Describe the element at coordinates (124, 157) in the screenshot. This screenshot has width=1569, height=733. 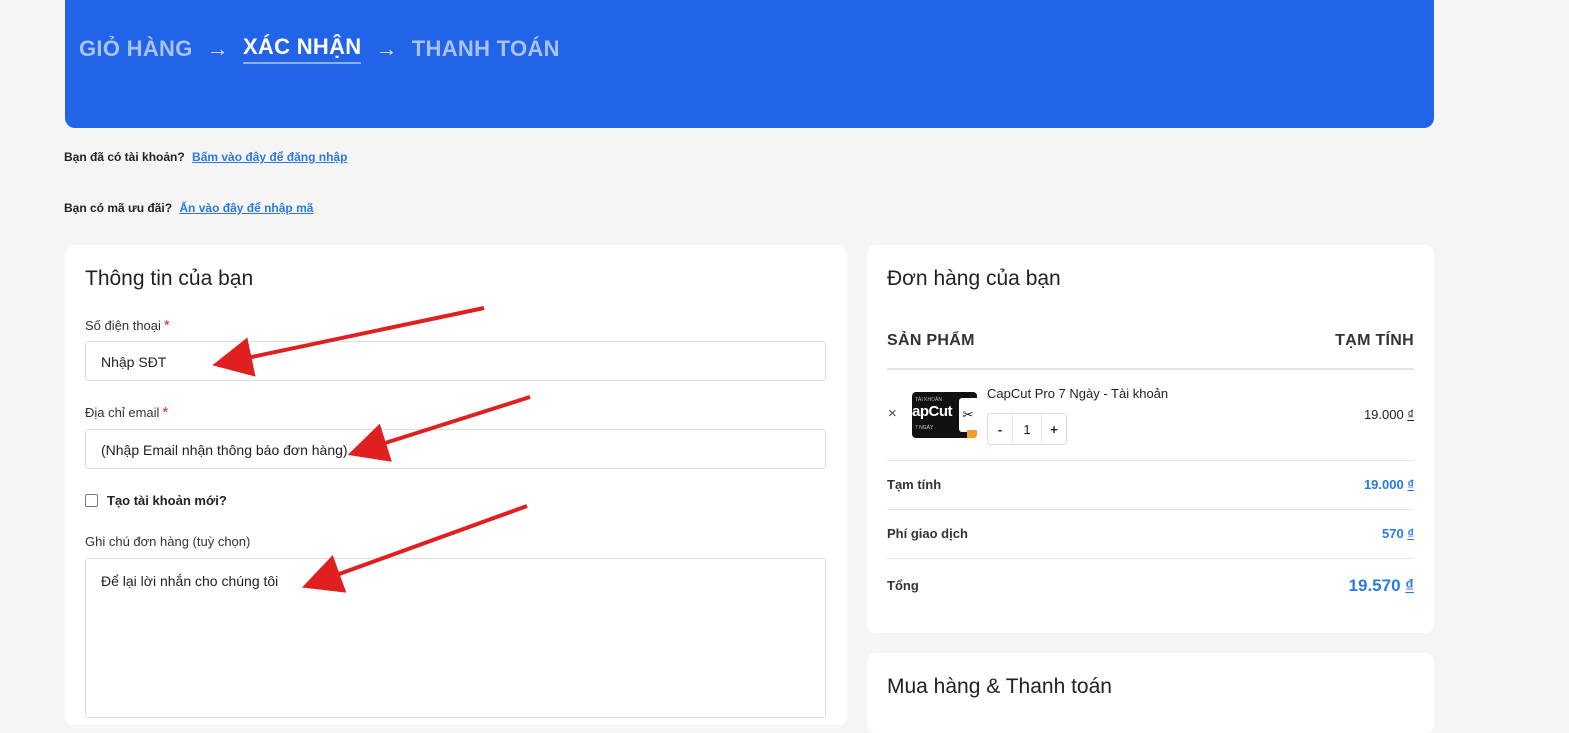
I see `login-prompt: Bạn đã có tài khoản?` at that location.